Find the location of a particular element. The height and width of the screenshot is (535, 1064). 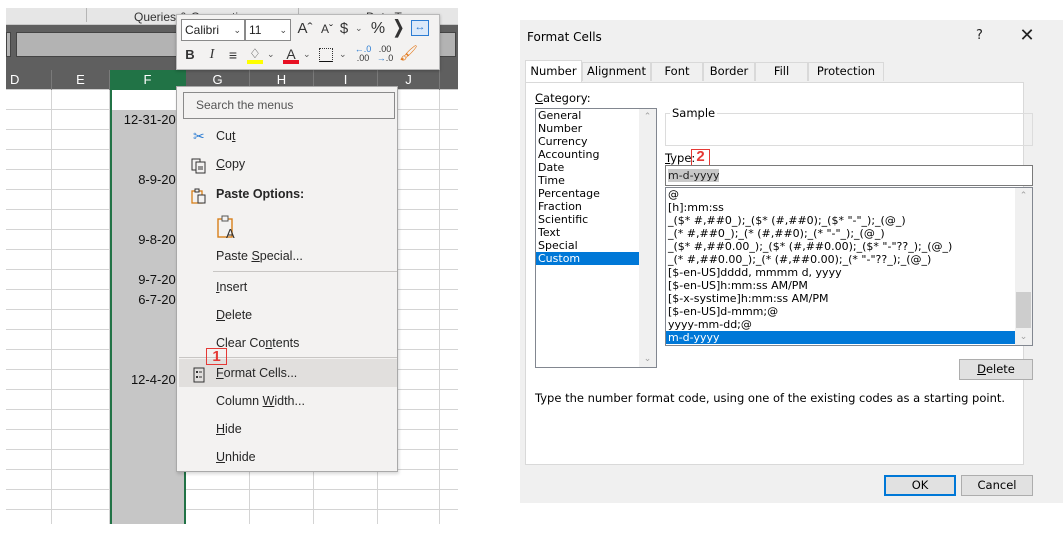

percent-style-button: % is located at coordinates (378, 29).